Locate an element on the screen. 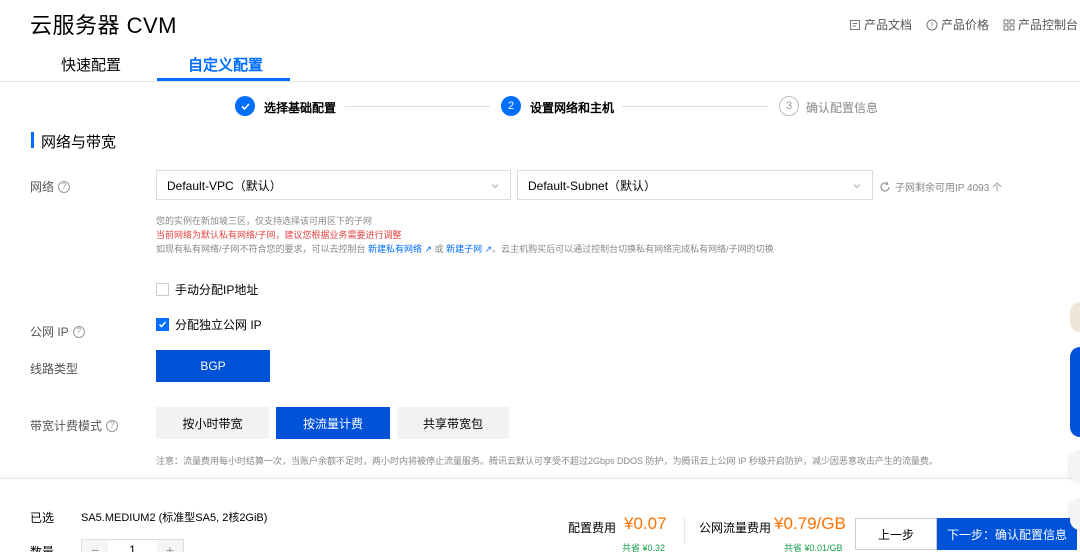  floating-tool-button is located at coordinates (1075, 467).